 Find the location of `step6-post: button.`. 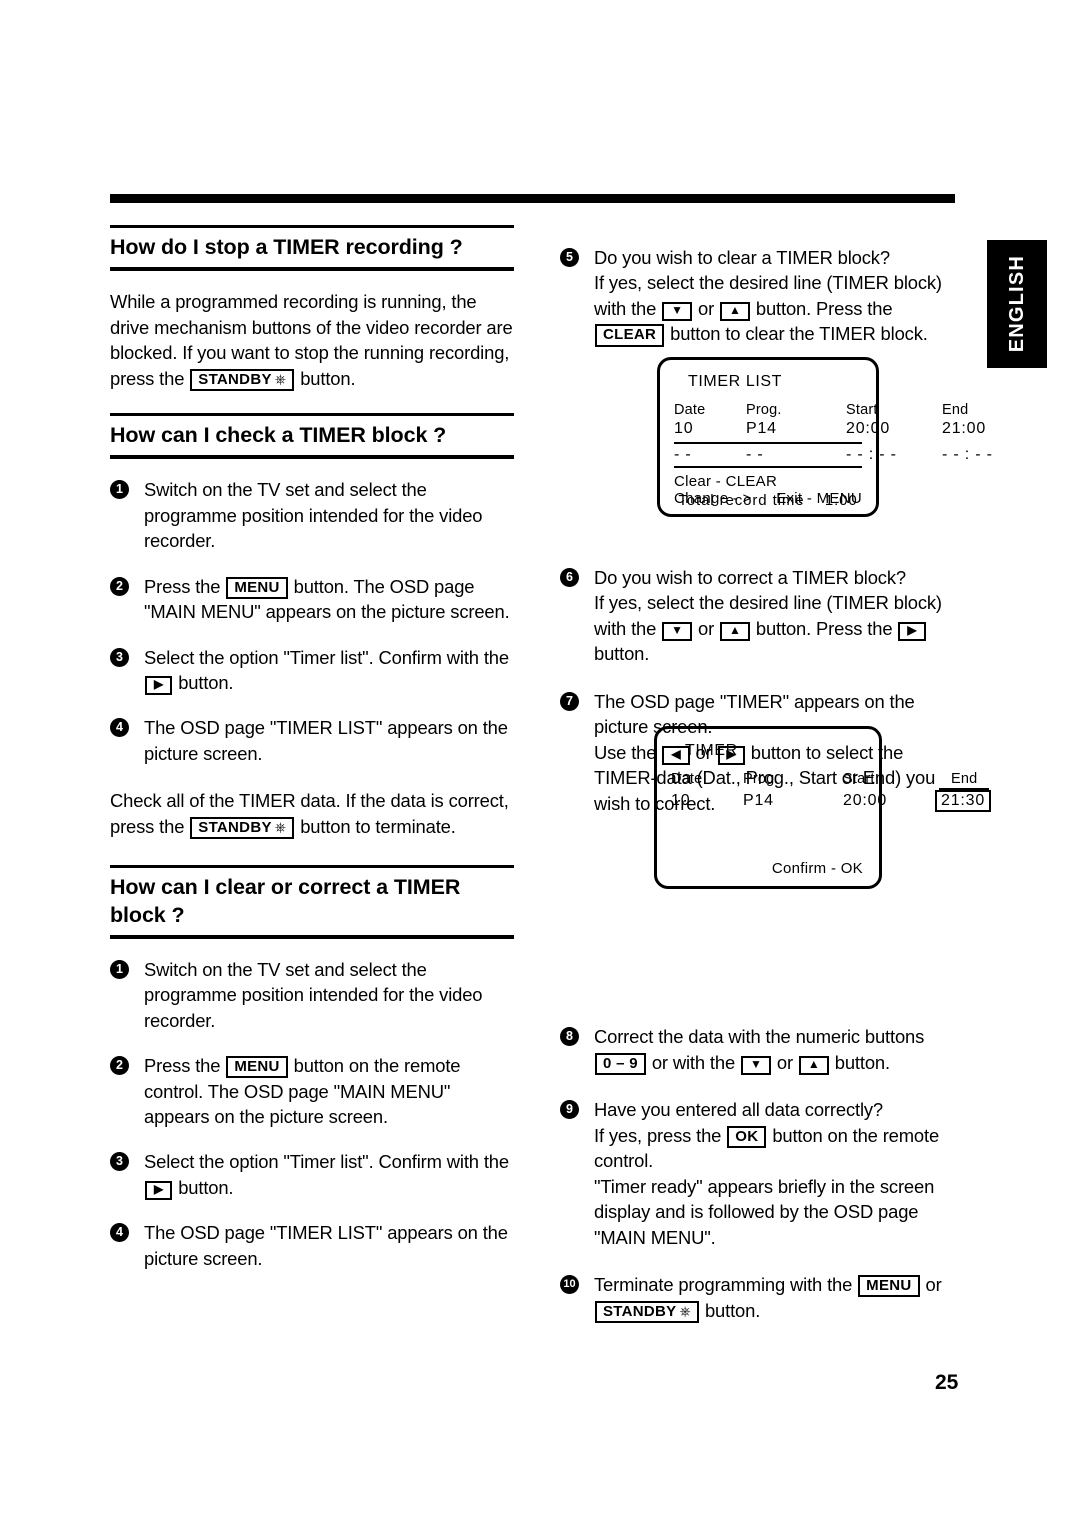

step6-post: button. is located at coordinates (622, 654).